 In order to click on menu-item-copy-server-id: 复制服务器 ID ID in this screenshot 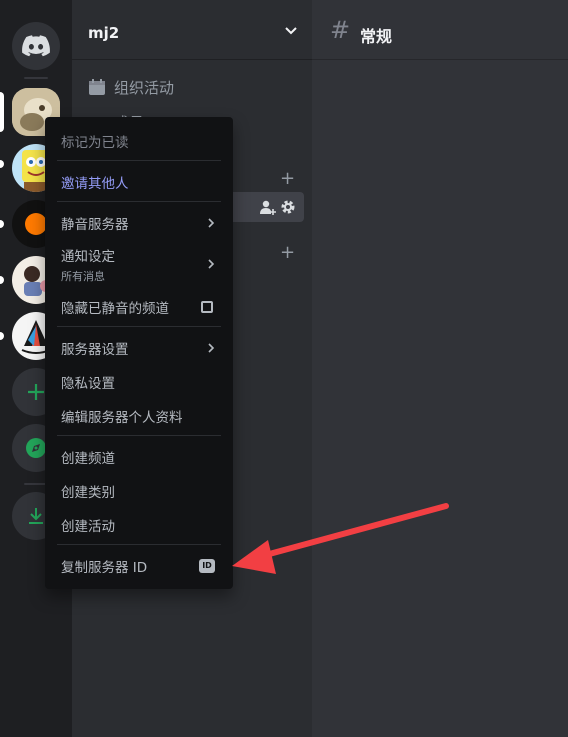, I will do `click(139, 566)`.